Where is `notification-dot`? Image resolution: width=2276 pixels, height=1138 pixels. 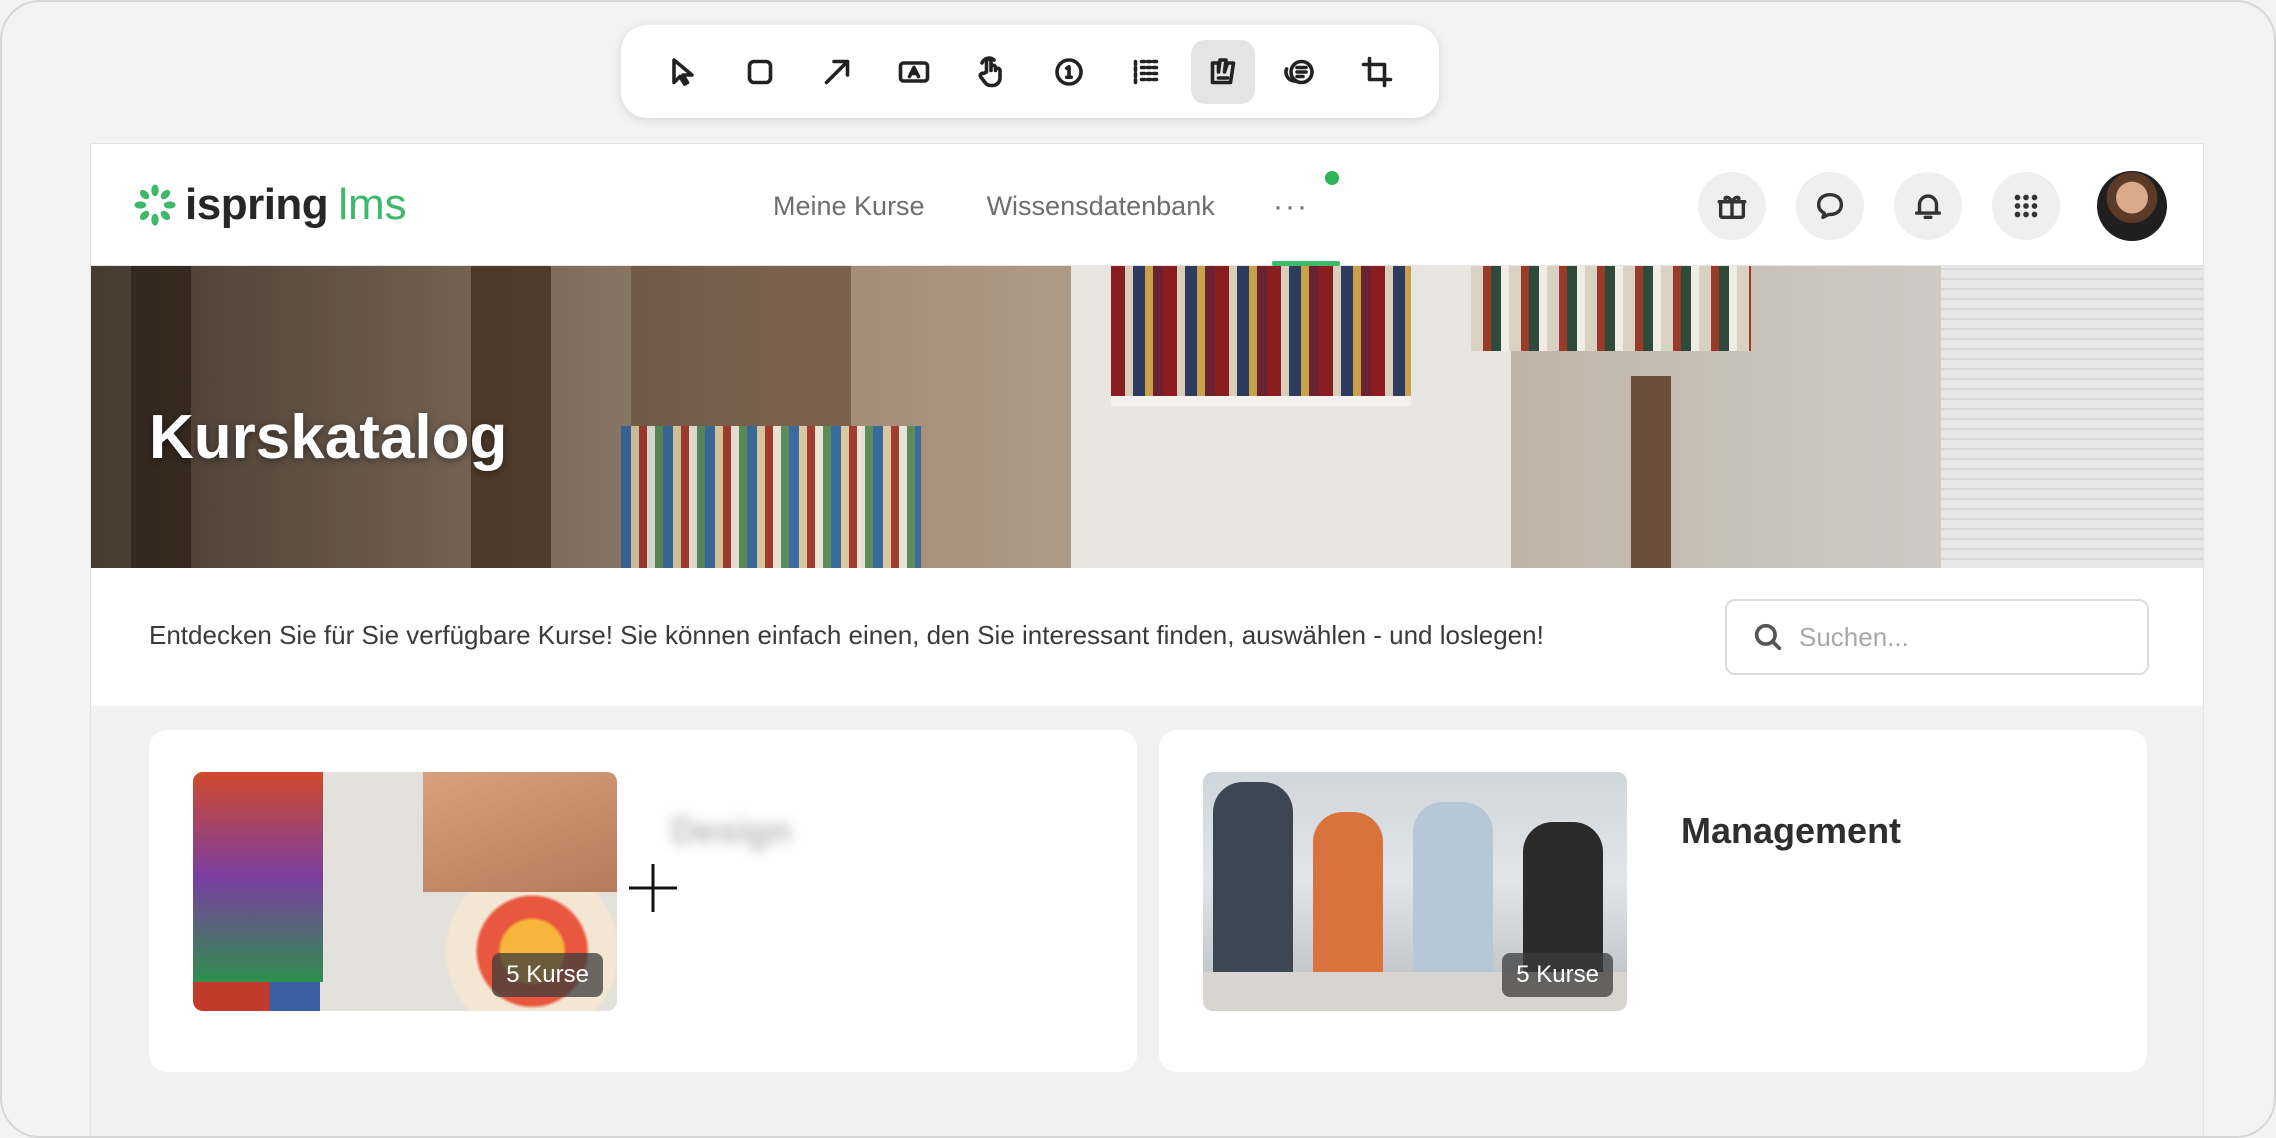
notification-dot is located at coordinates (1332, 178).